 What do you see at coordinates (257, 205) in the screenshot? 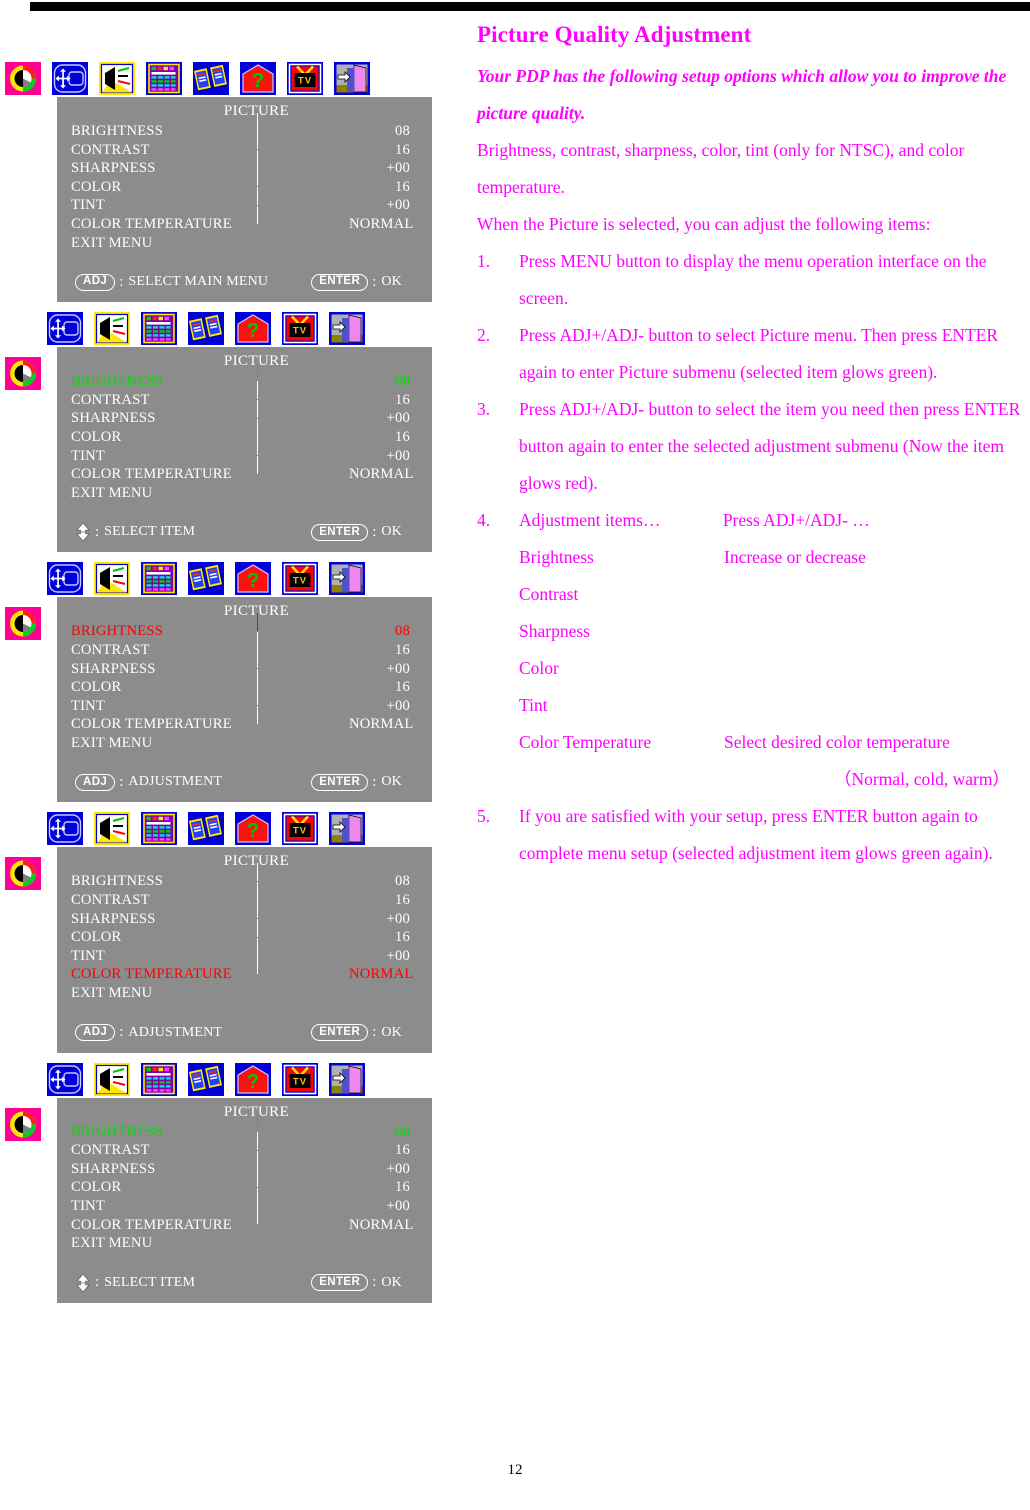
I see `slider-track` at bounding box center [257, 205].